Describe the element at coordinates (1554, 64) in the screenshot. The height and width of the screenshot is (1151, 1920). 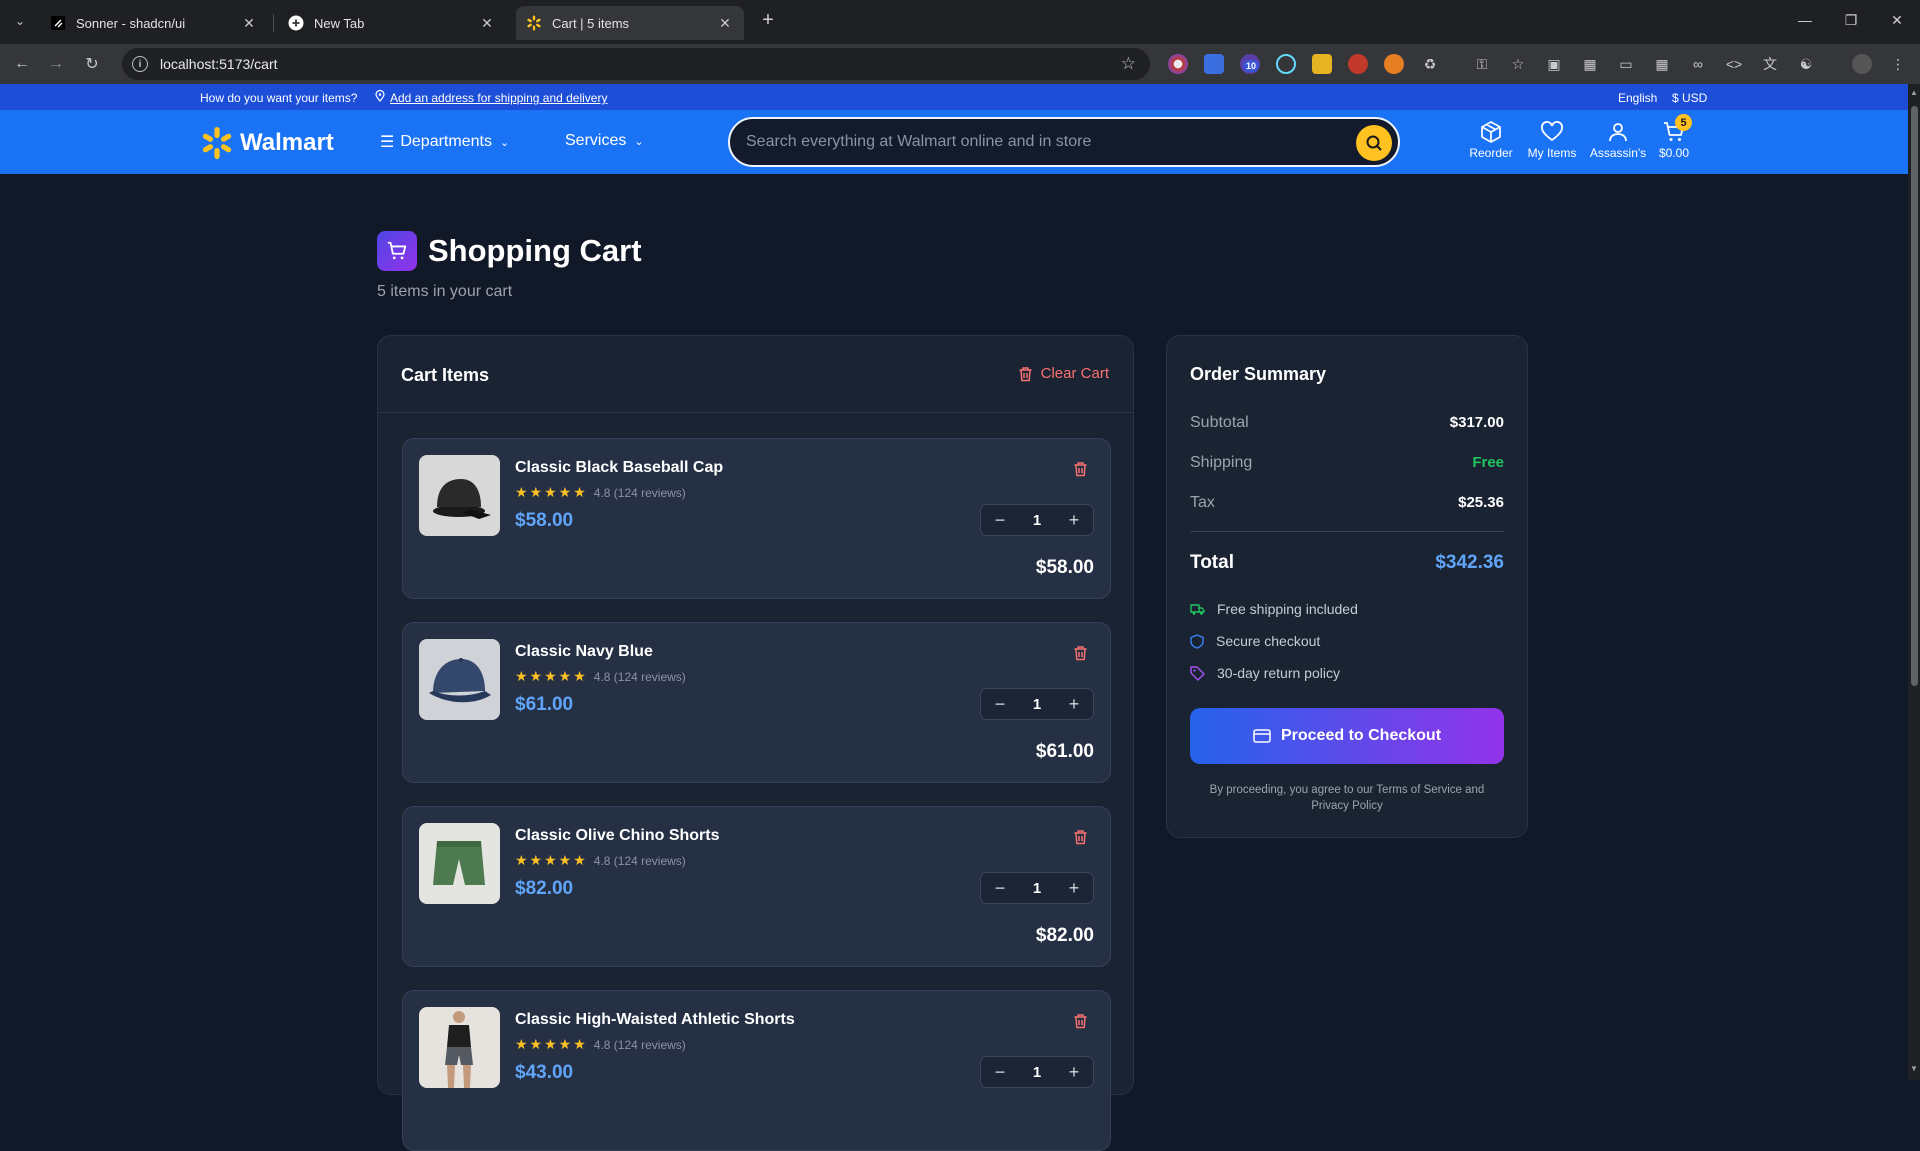
I see `screenshot-icon: ▣` at that location.